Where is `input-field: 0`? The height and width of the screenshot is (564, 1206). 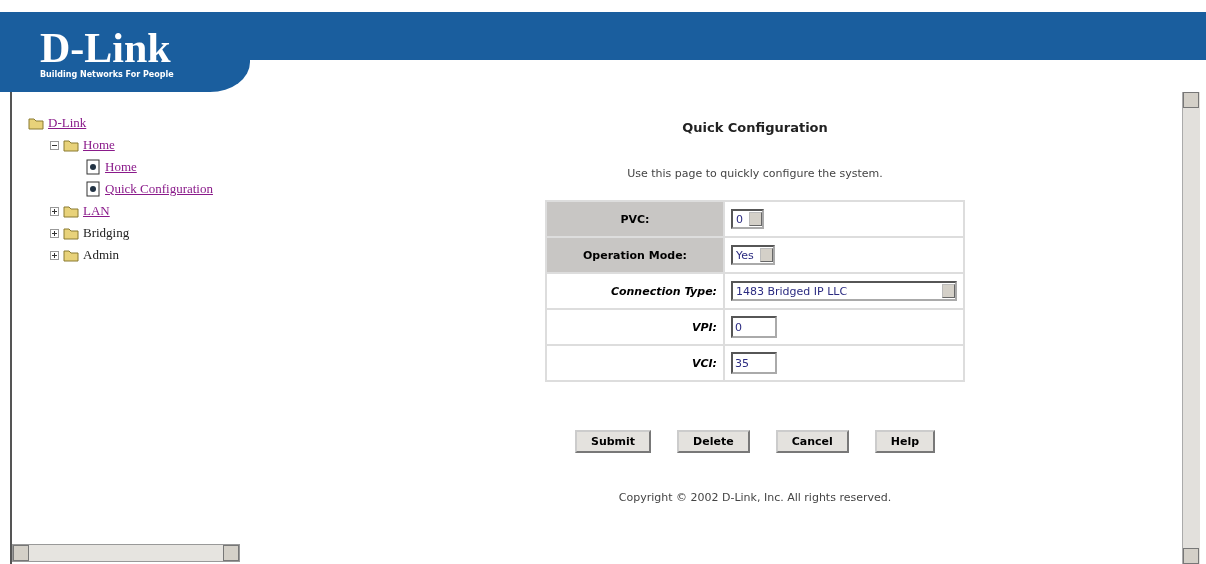
input-field: 0 is located at coordinates (754, 327).